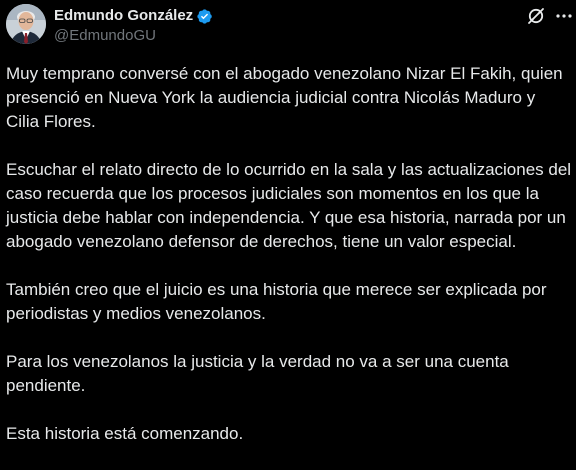 This screenshot has height=470, width=576. I want to click on grok-icon, so click(536, 16).